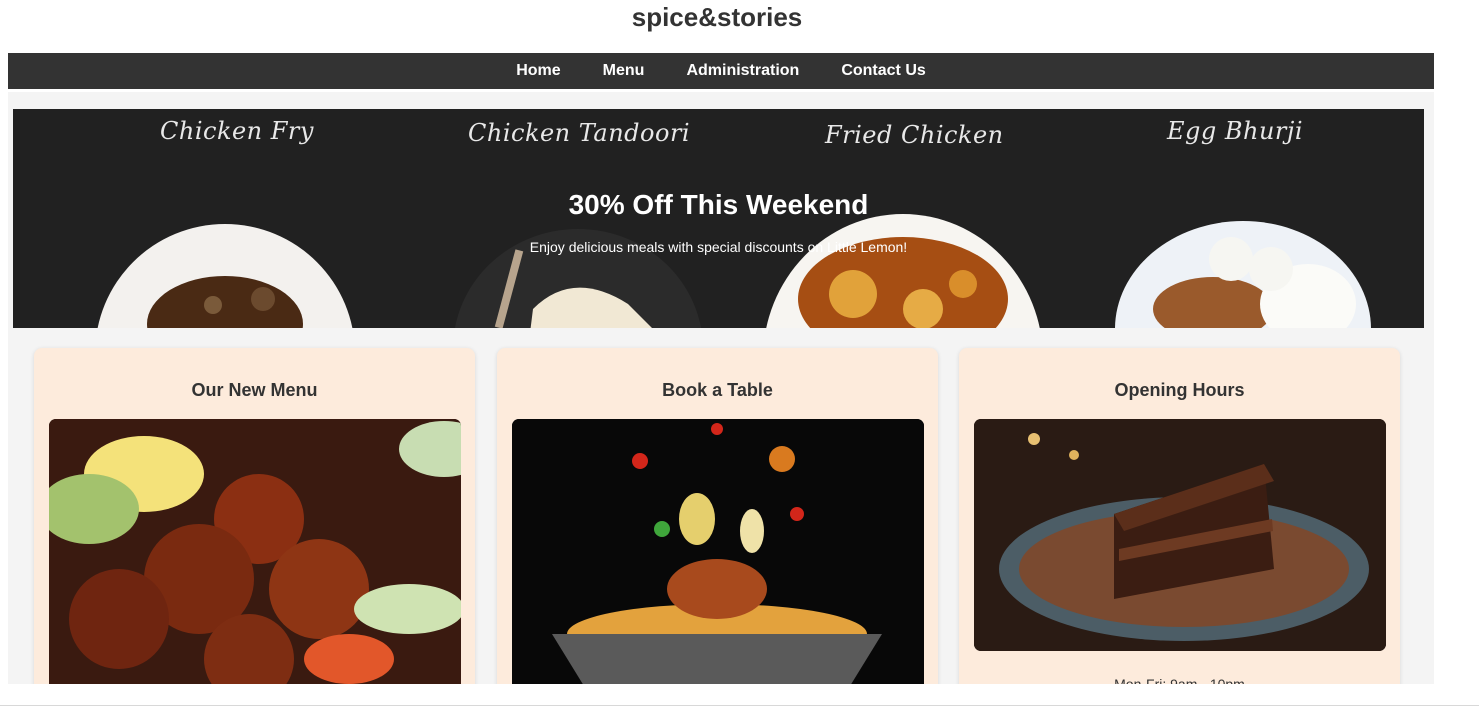 Image resolution: width=1479 pixels, height=711 pixels. What do you see at coordinates (255, 551) in the screenshot?
I see `grilled-chicken-photo` at bounding box center [255, 551].